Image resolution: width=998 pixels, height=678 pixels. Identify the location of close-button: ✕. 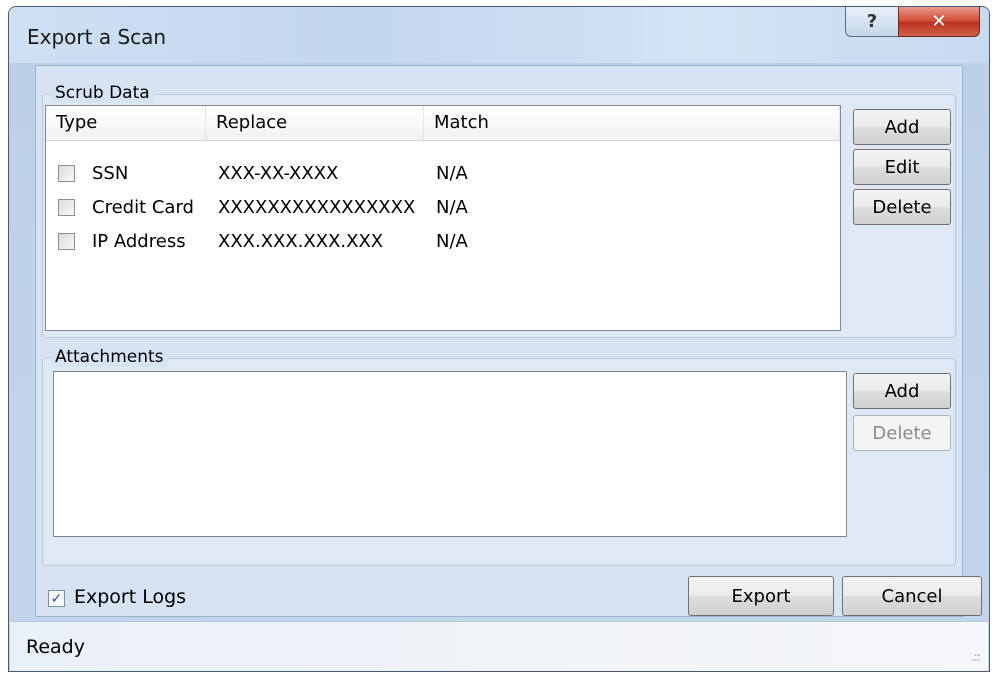
(939, 22).